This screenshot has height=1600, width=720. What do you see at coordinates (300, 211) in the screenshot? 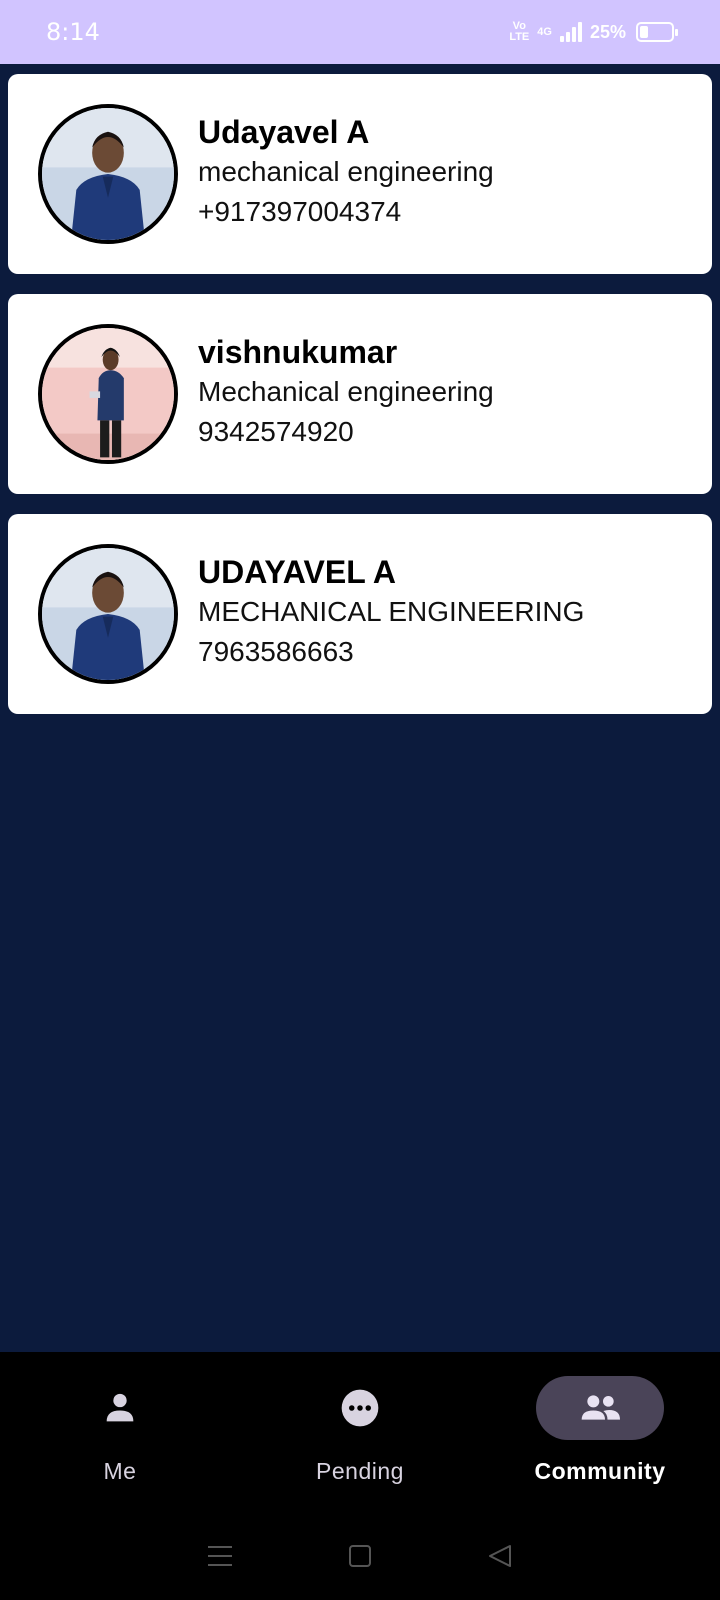
I see `contact-phone: +917397004374` at bounding box center [300, 211].